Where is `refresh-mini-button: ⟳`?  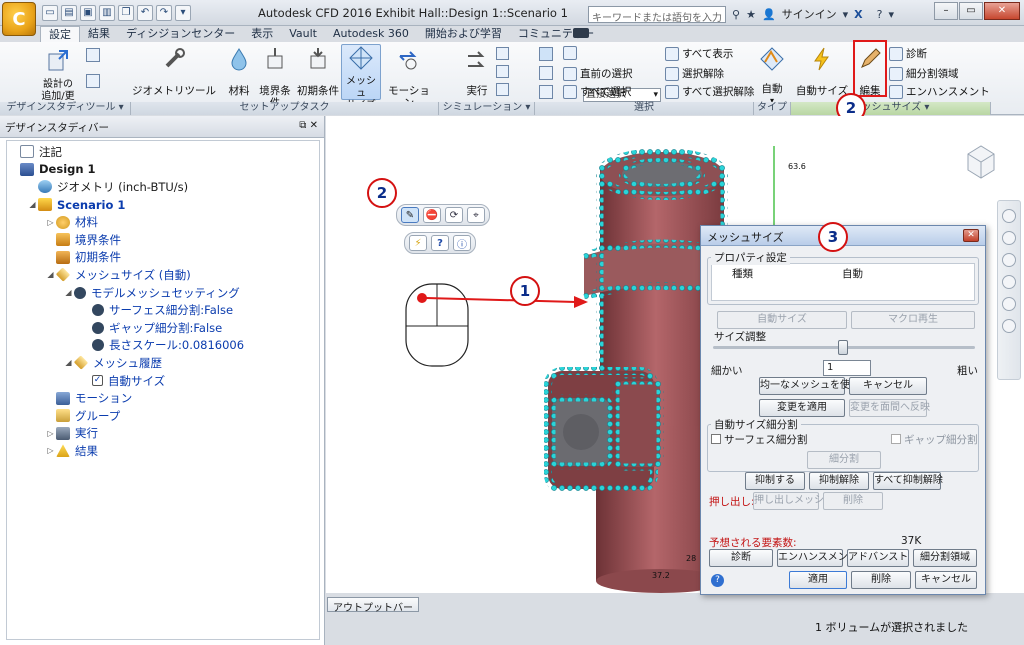 refresh-mini-button: ⟳ is located at coordinates (454, 215).